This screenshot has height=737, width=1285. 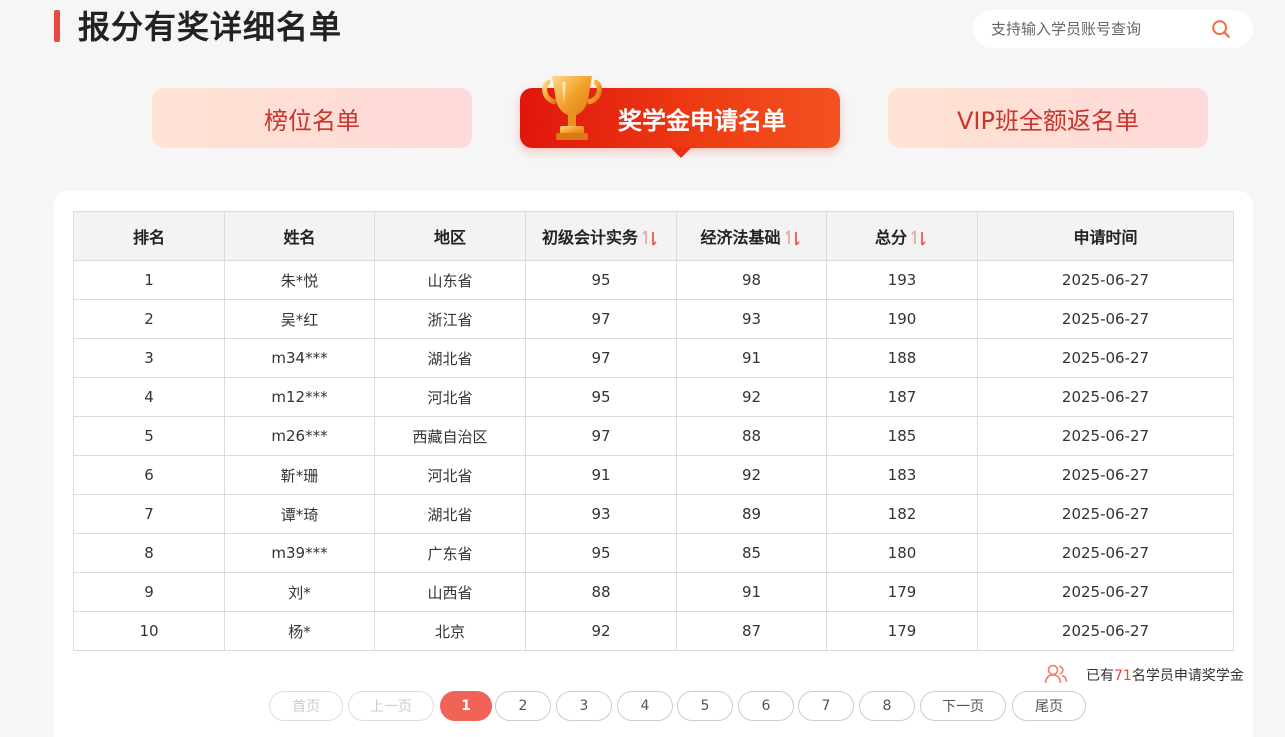 What do you see at coordinates (299, 631) in the screenshot?
I see `name-cell: 杨*` at bounding box center [299, 631].